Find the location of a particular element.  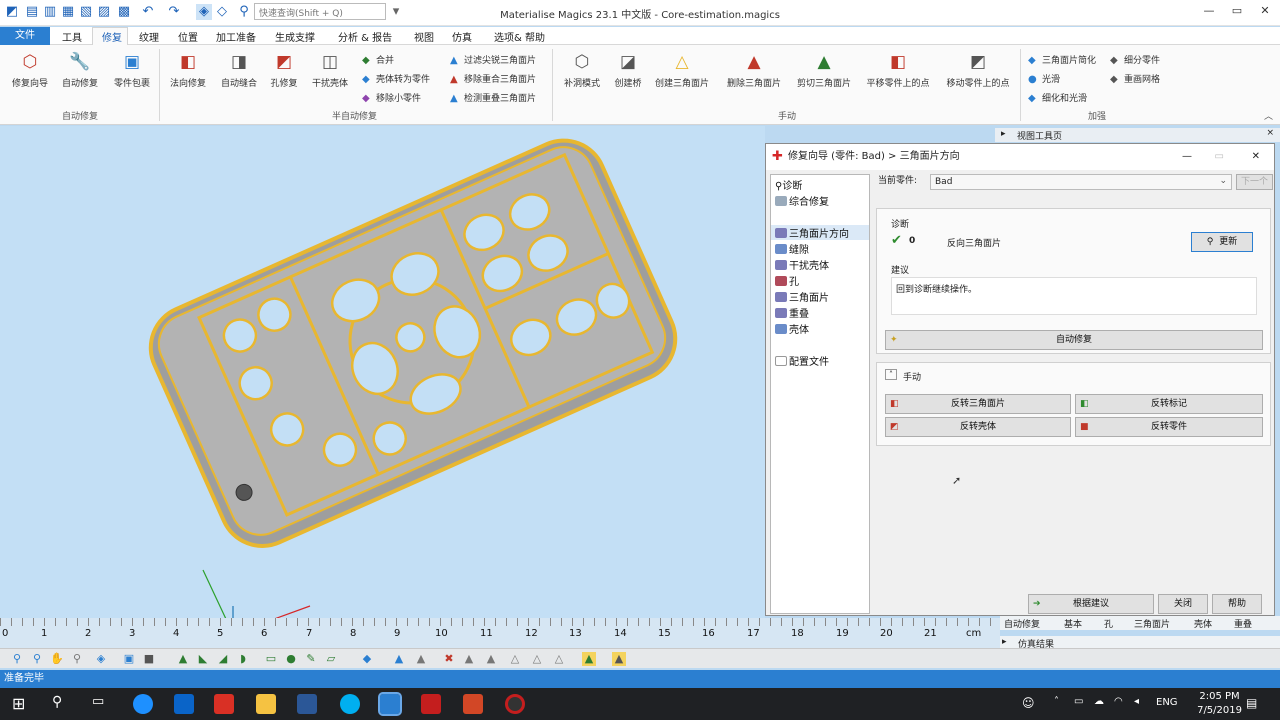

task-view-icon: ▭ is located at coordinates (98, 701).